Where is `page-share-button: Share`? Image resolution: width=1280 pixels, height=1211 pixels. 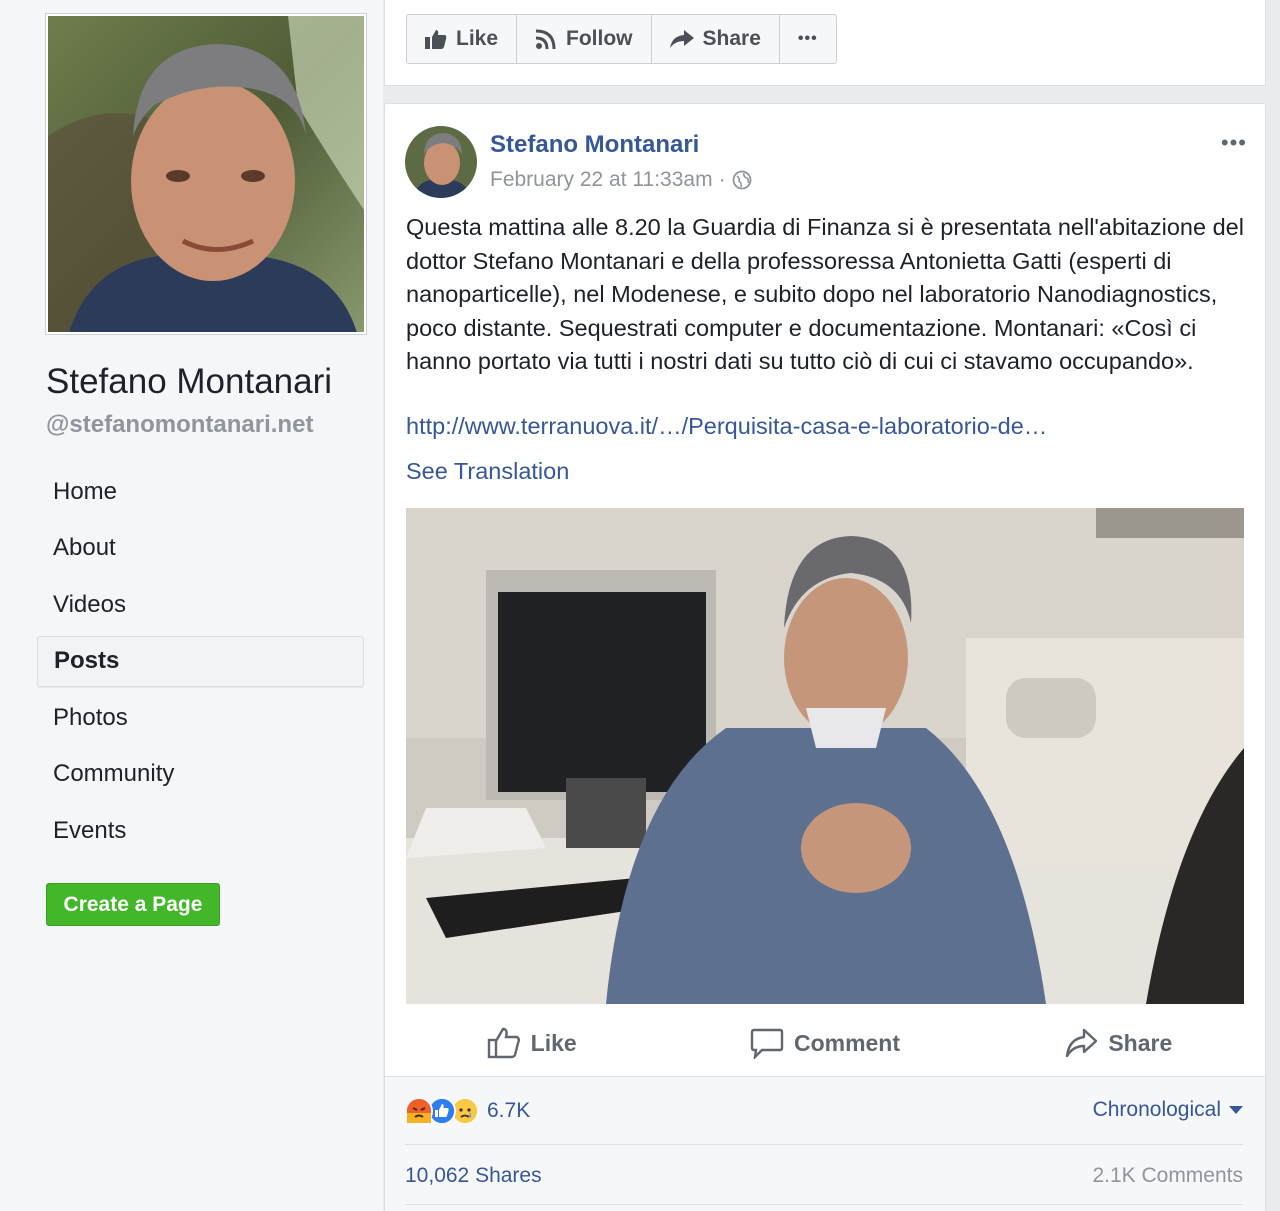
page-share-button: Share is located at coordinates (716, 39).